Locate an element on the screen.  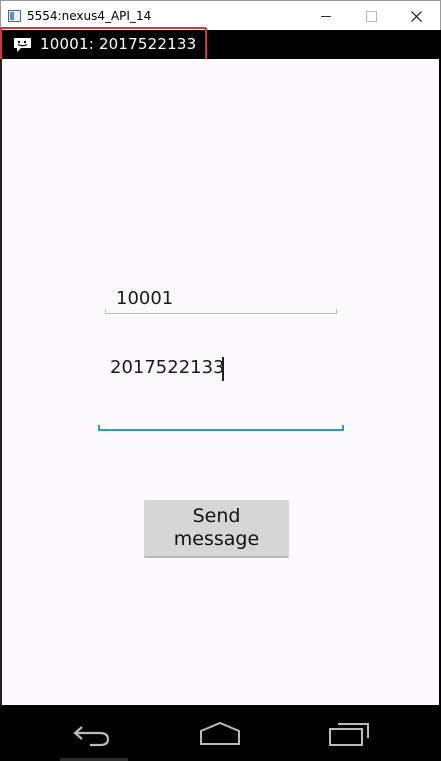
recent-apps-icon is located at coordinates (350, 736).